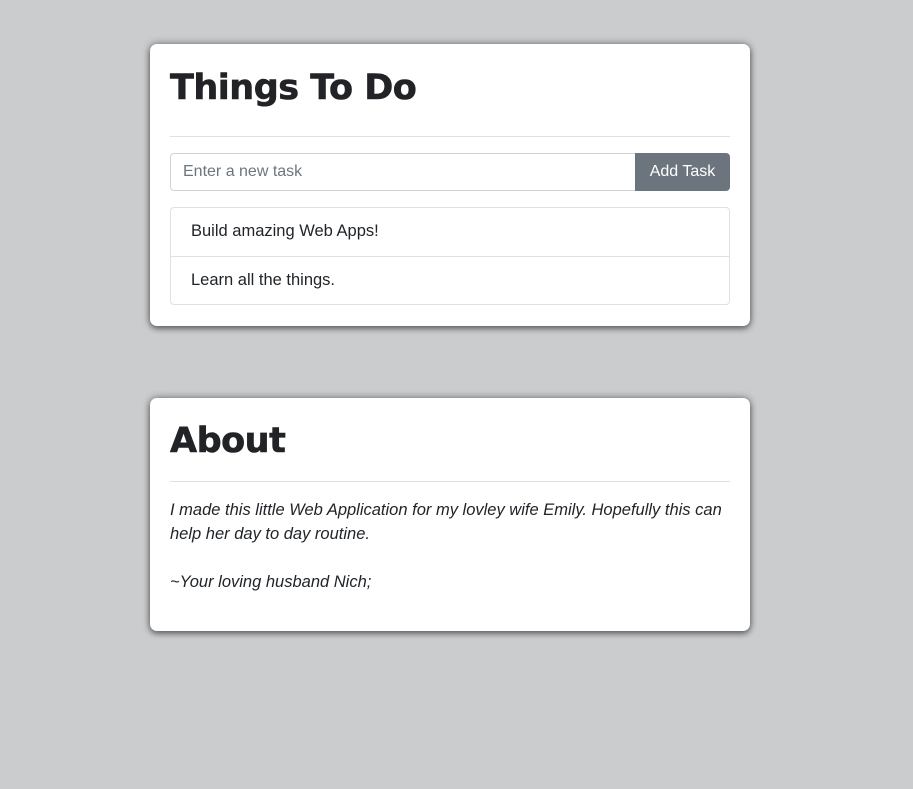  What do you see at coordinates (293, 88) in the screenshot?
I see `todo-title: Things To Do` at bounding box center [293, 88].